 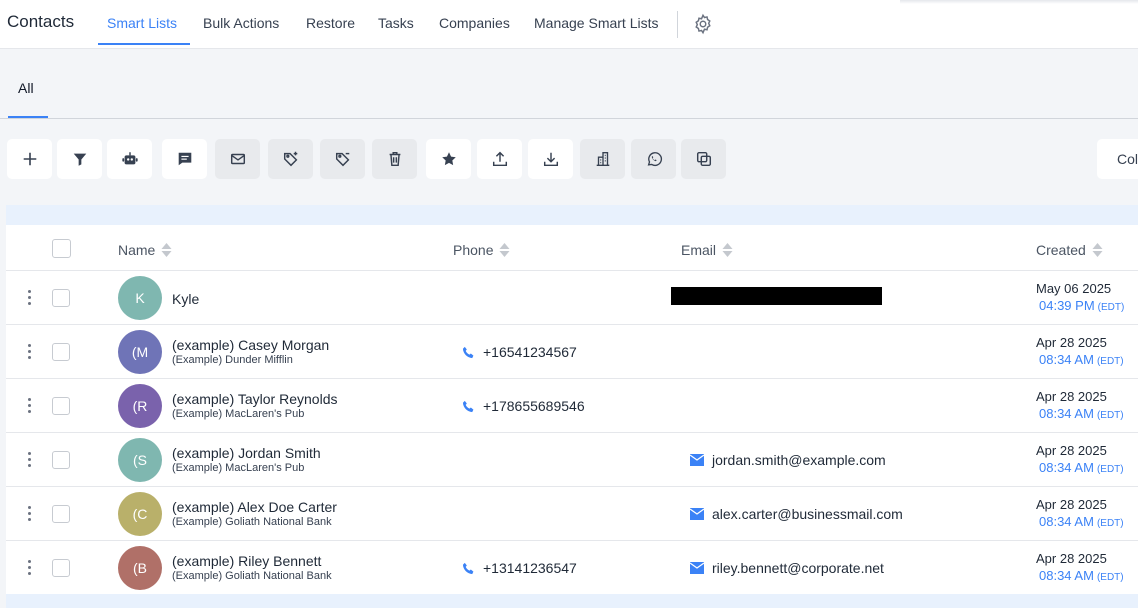 What do you see at coordinates (788, 460) in the screenshot?
I see `contact-email: jordan.smith@example.com` at bounding box center [788, 460].